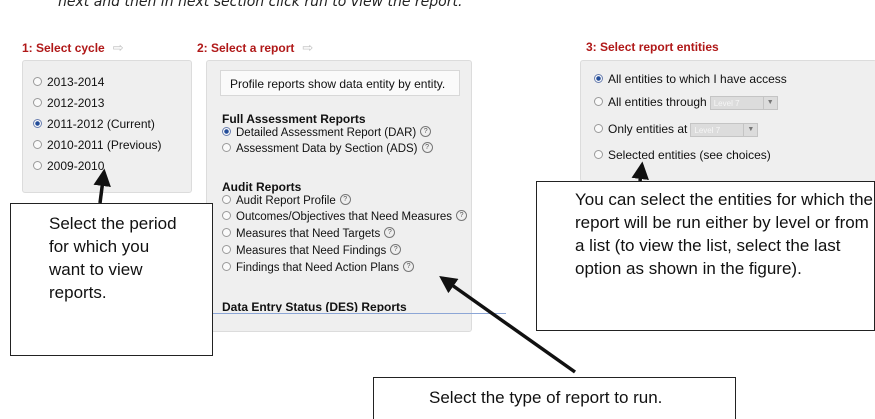  Describe the element at coordinates (640, 171) in the screenshot. I see `arrow-to-entities` at that location.